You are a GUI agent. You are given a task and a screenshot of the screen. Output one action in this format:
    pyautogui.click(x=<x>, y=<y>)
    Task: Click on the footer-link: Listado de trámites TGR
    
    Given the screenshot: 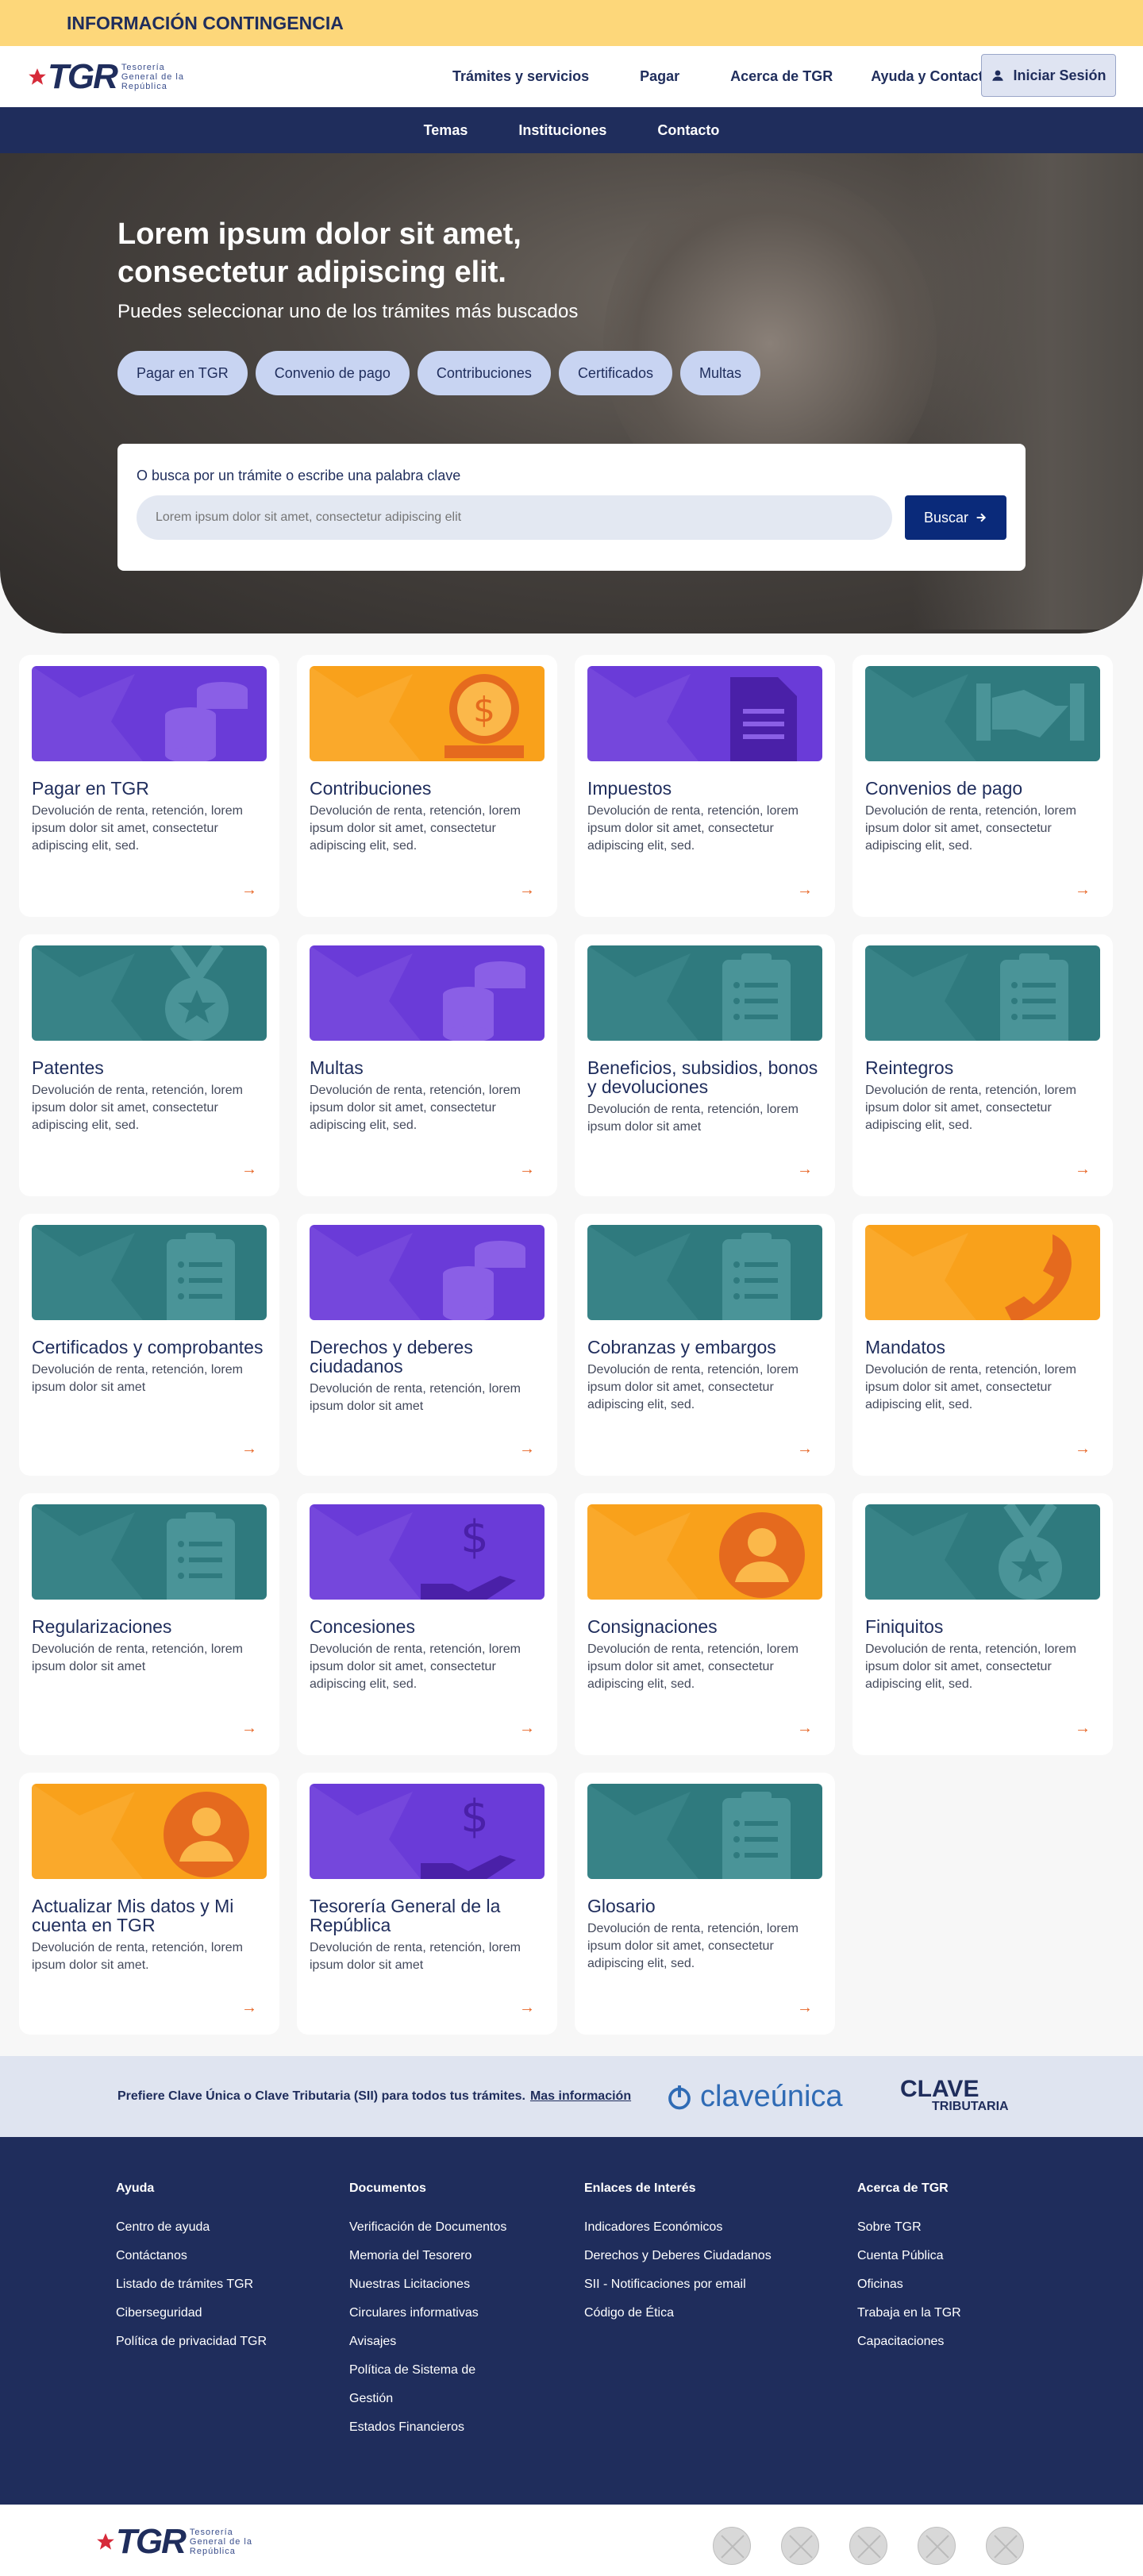 What is the action you would take?
    pyautogui.click(x=191, y=2284)
    